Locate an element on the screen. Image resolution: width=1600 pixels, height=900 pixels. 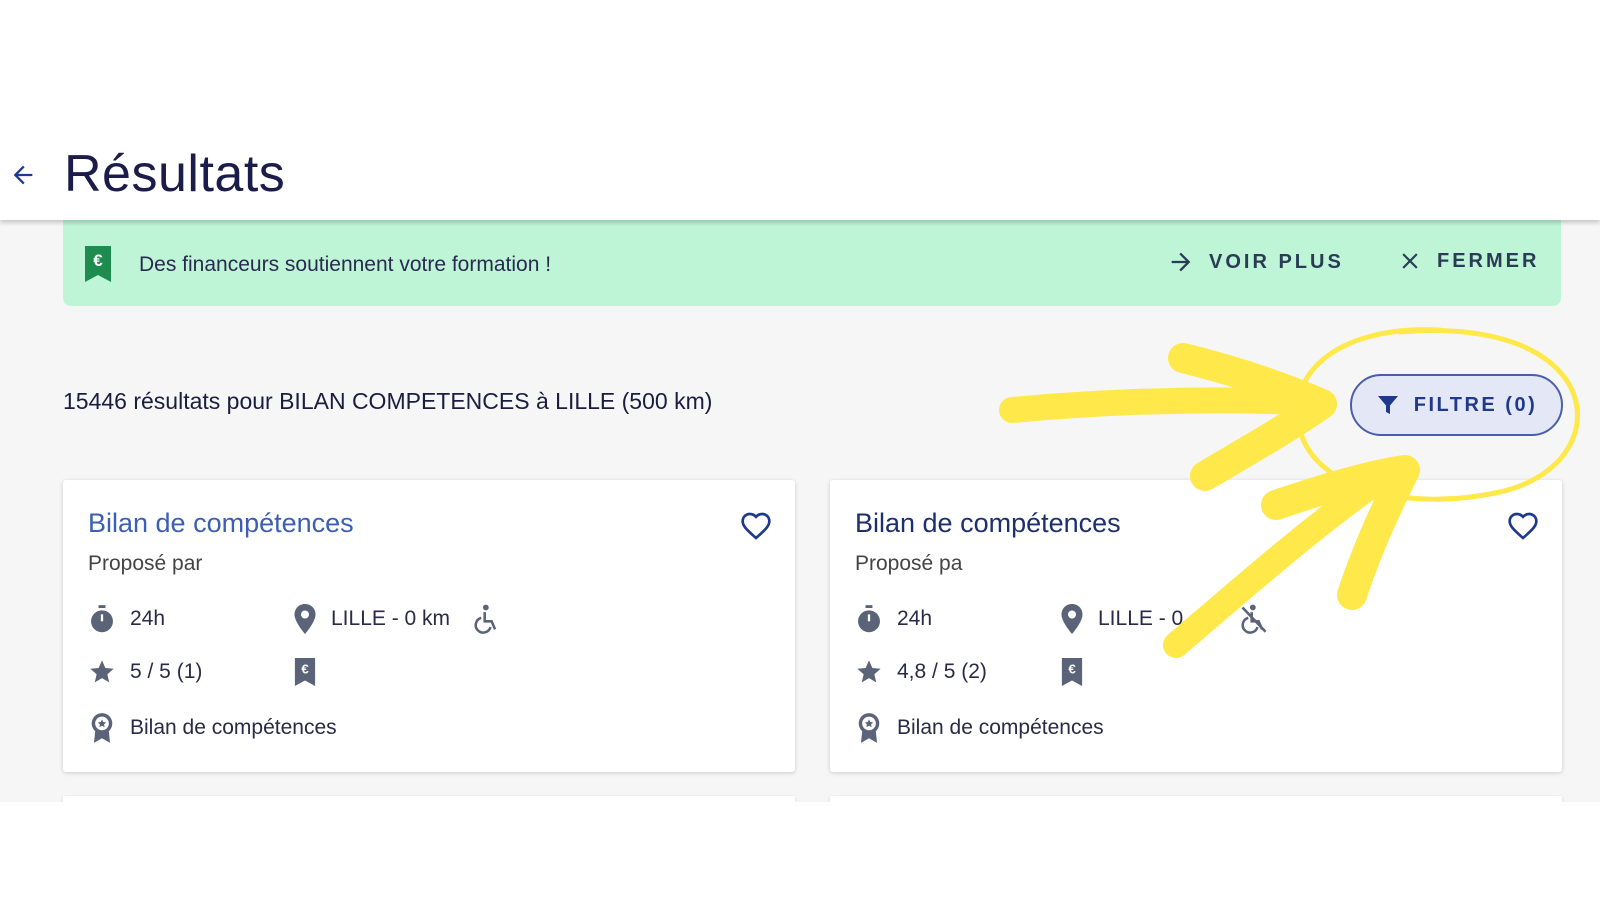
card-provider: Proposé pa is located at coordinates (909, 563).